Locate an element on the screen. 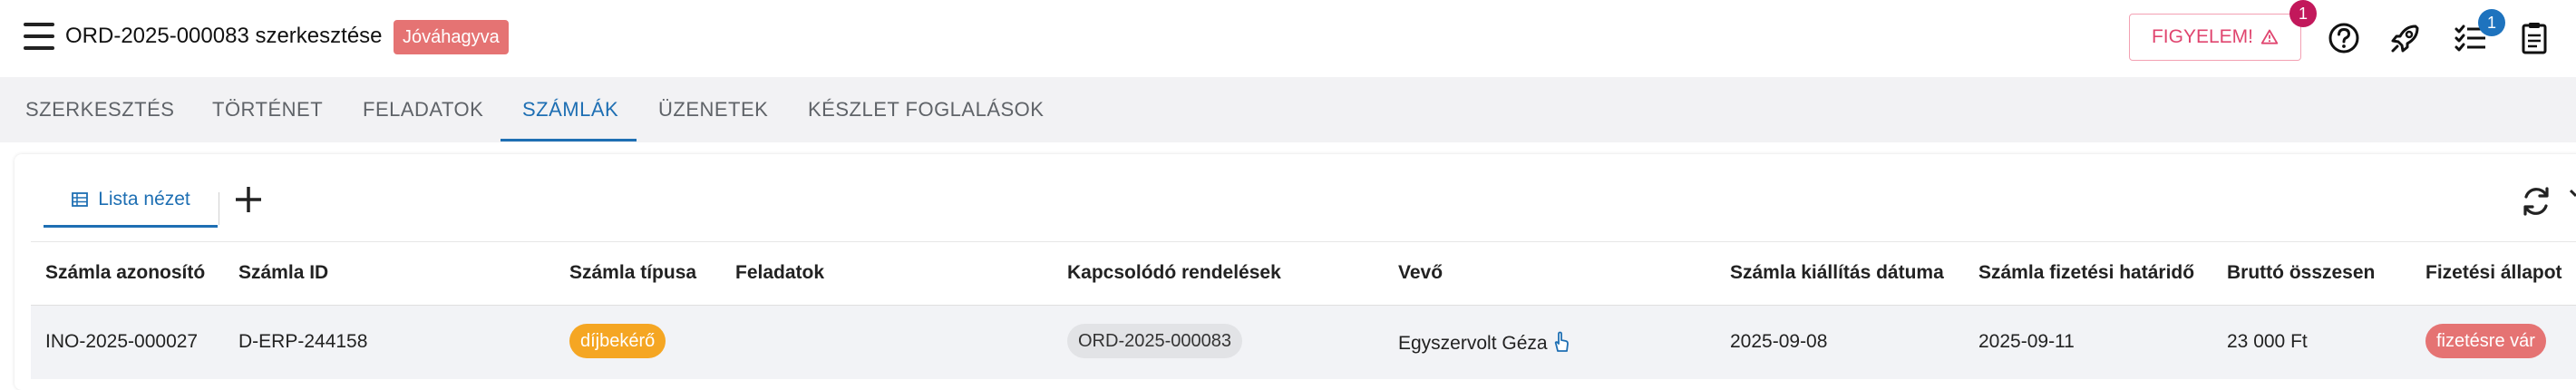  tasks-count-badge: 1 is located at coordinates (2491, 22).